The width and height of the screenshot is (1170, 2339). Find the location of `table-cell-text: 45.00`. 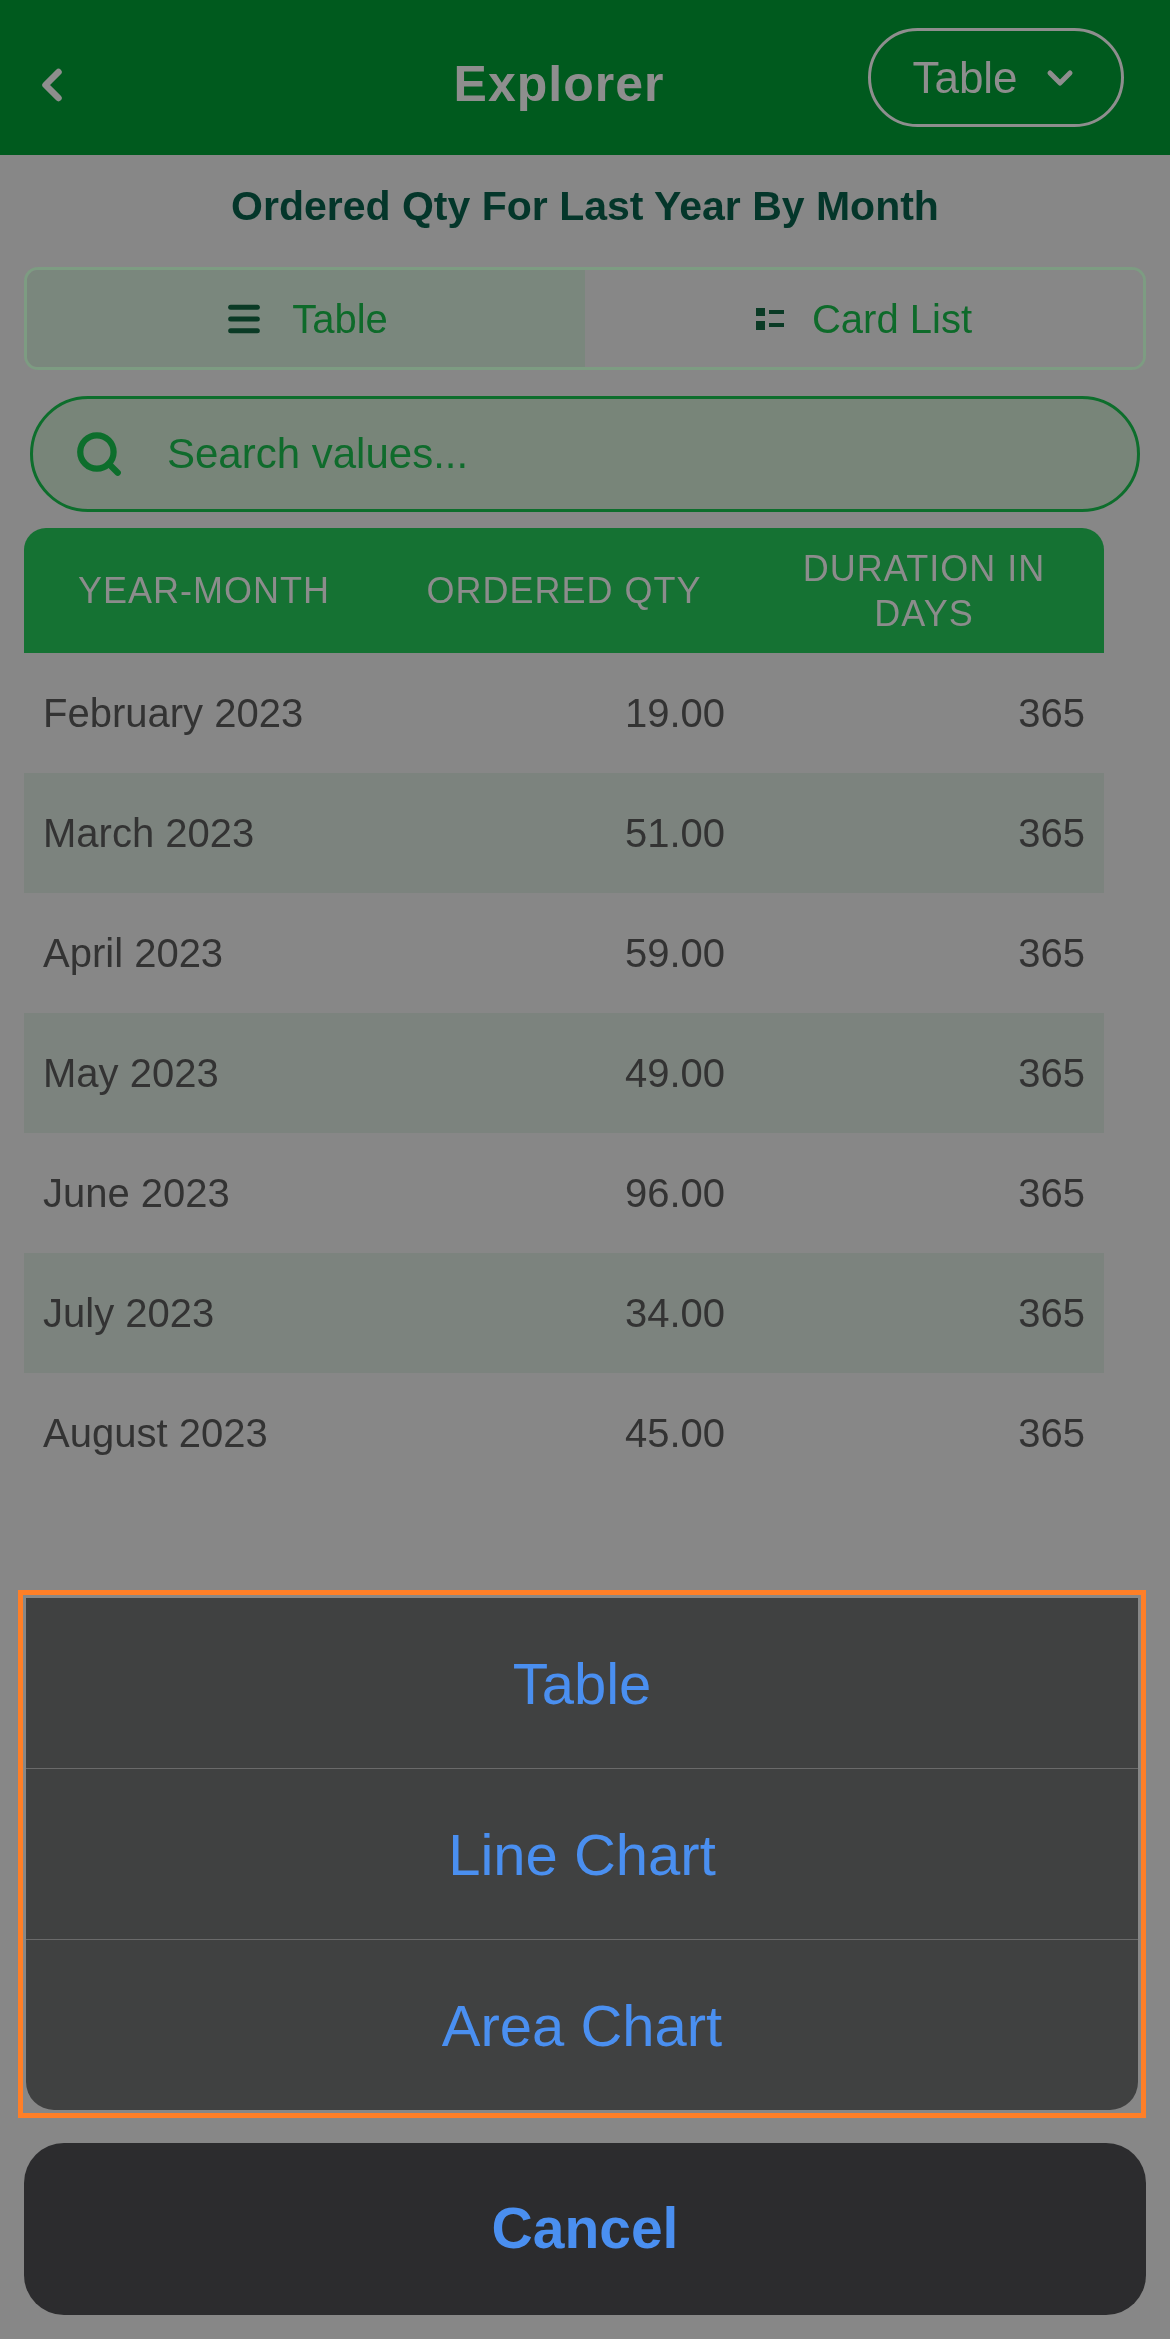

table-cell-text: 45.00 is located at coordinates (674, 1433).